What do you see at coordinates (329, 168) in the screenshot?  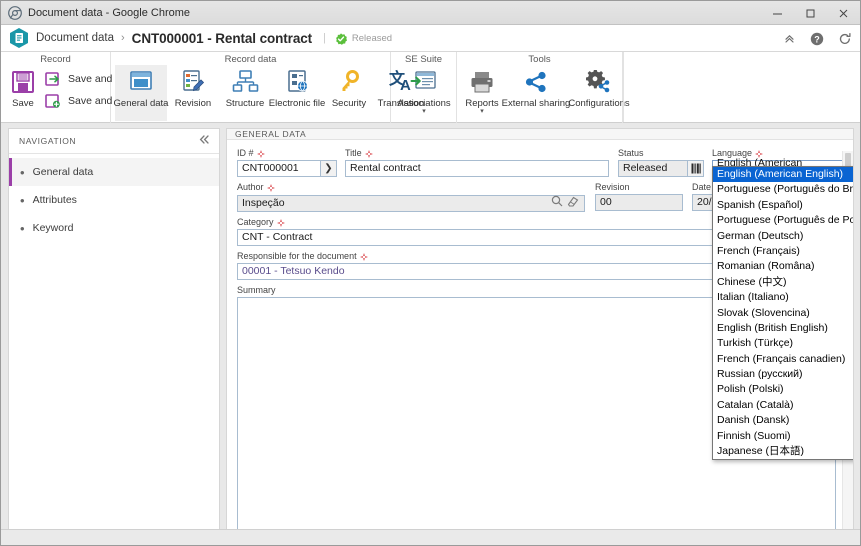 I see `chevron-right-icon: ❯` at bounding box center [329, 168].